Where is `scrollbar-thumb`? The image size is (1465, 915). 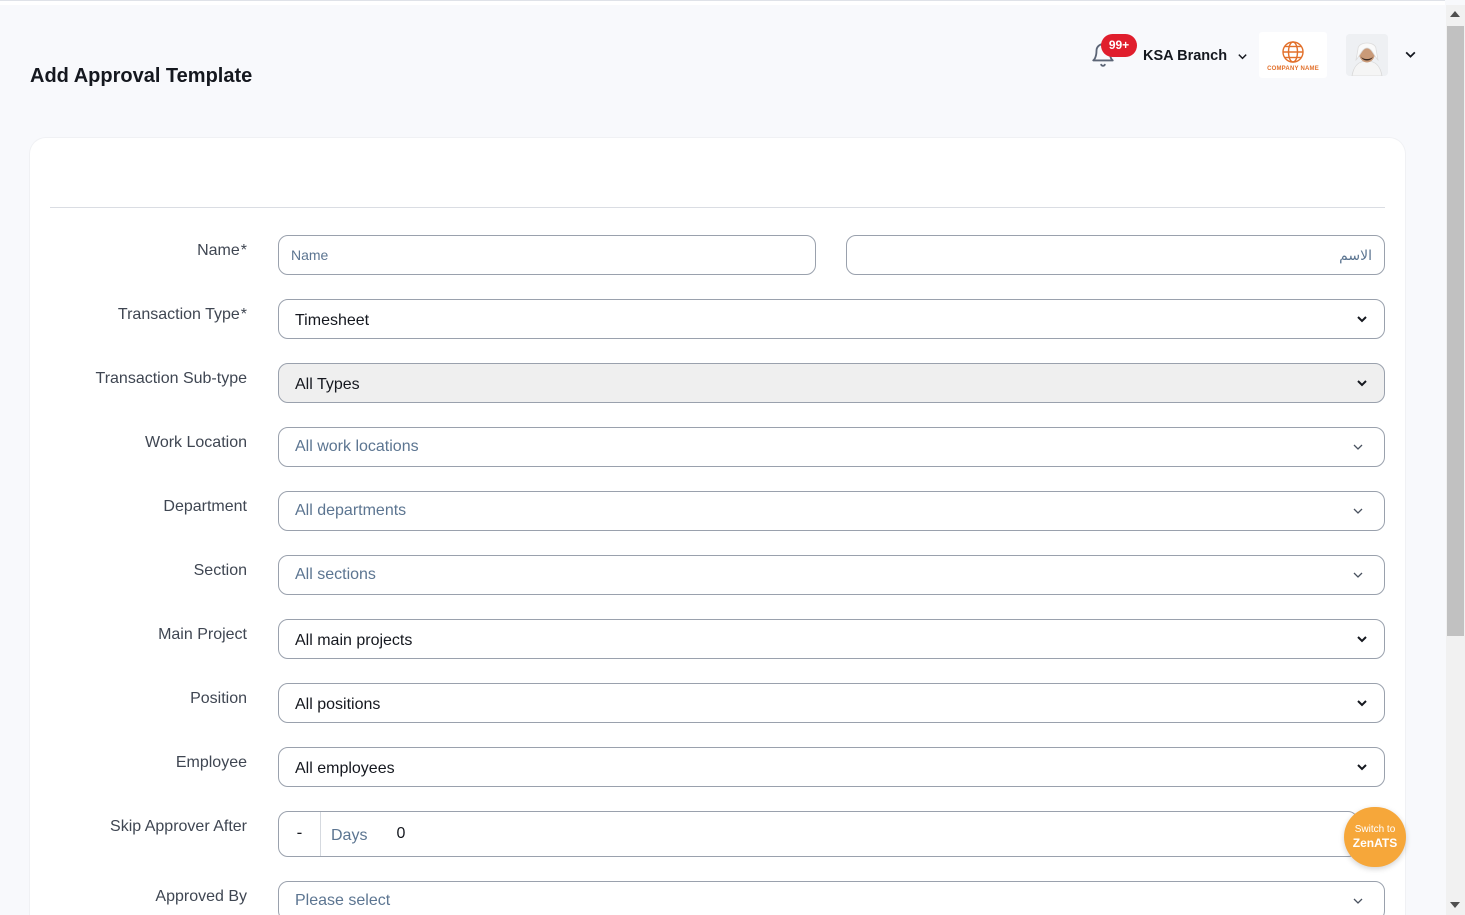
scrollbar-thumb is located at coordinates (1455, 331).